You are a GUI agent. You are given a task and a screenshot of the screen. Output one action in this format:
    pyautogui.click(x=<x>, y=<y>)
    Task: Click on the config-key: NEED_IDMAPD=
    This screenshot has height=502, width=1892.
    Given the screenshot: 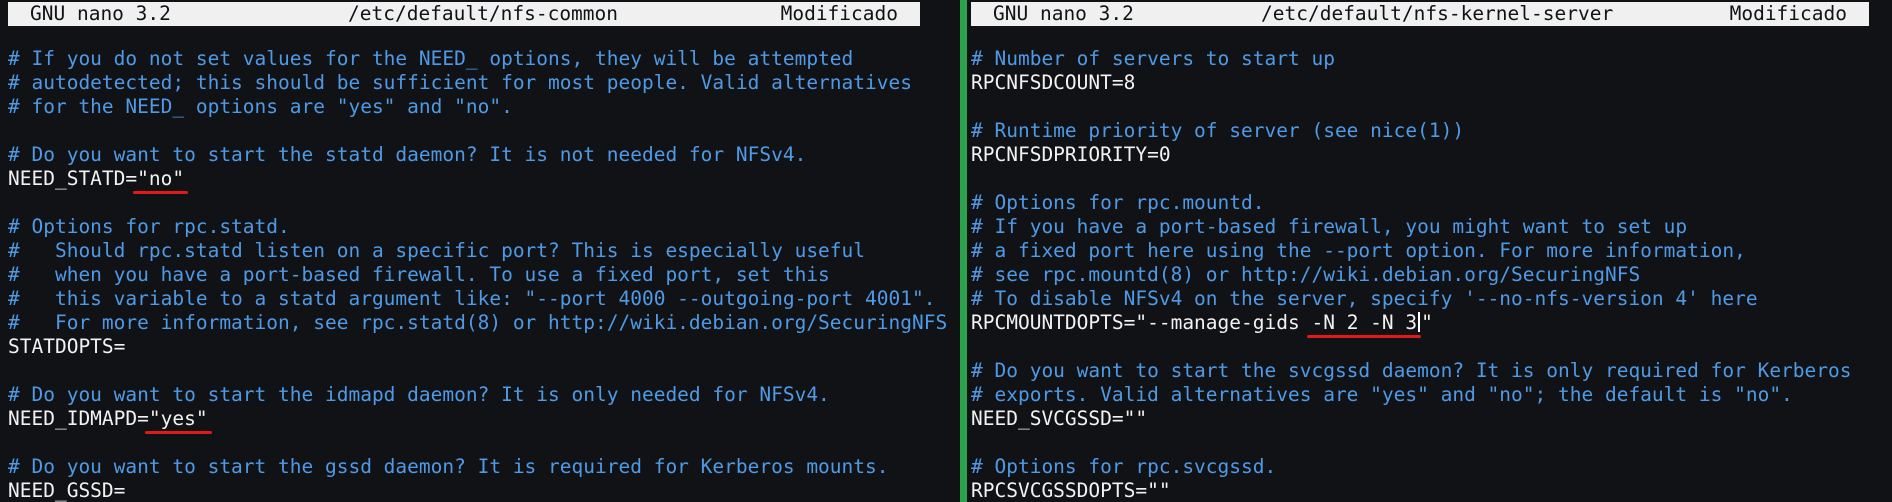 What is the action you would take?
    pyautogui.click(x=78, y=418)
    